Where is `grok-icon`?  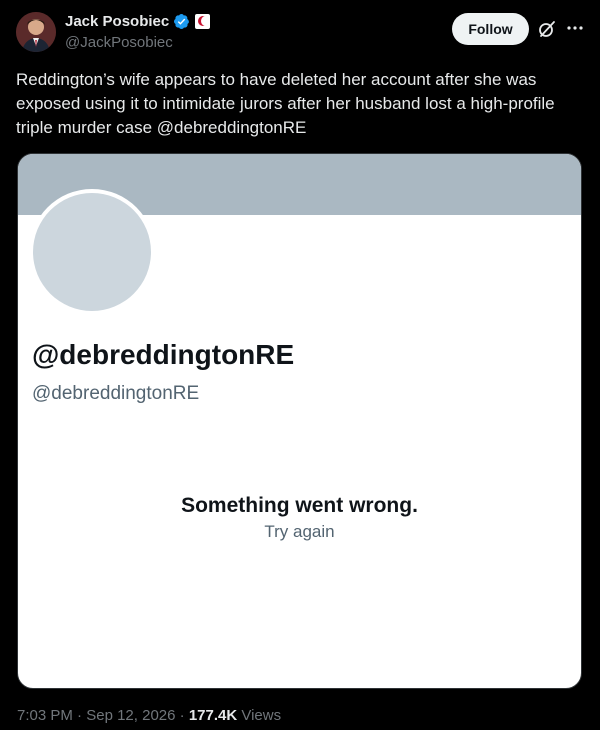 grok-icon is located at coordinates (547, 29).